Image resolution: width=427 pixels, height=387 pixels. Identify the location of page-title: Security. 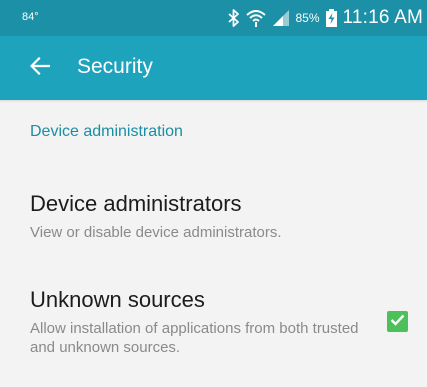
(115, 66).